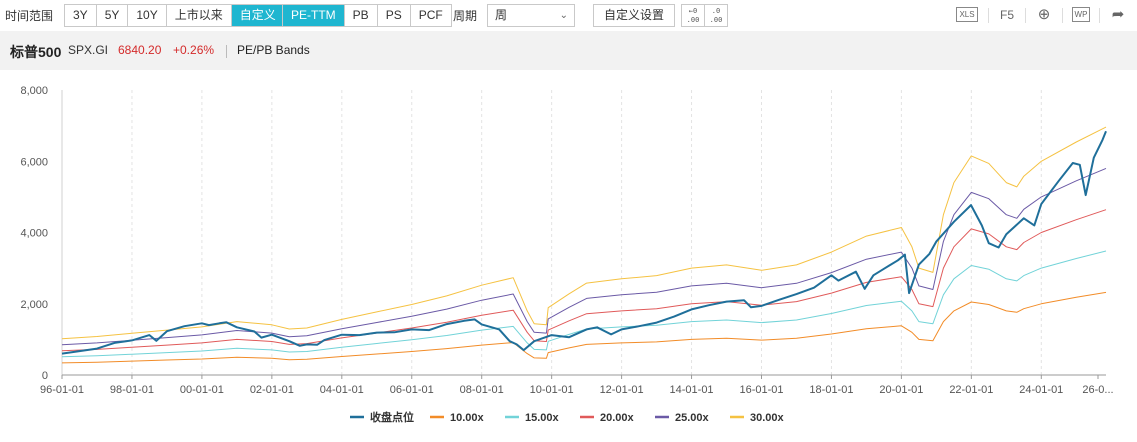 The height and width of the screenshot is (442, 1137). What do you see at coordinates (1118, 15) in the screenshot?
I see `share-icon: ➦` at bounding box center [1118, 15].